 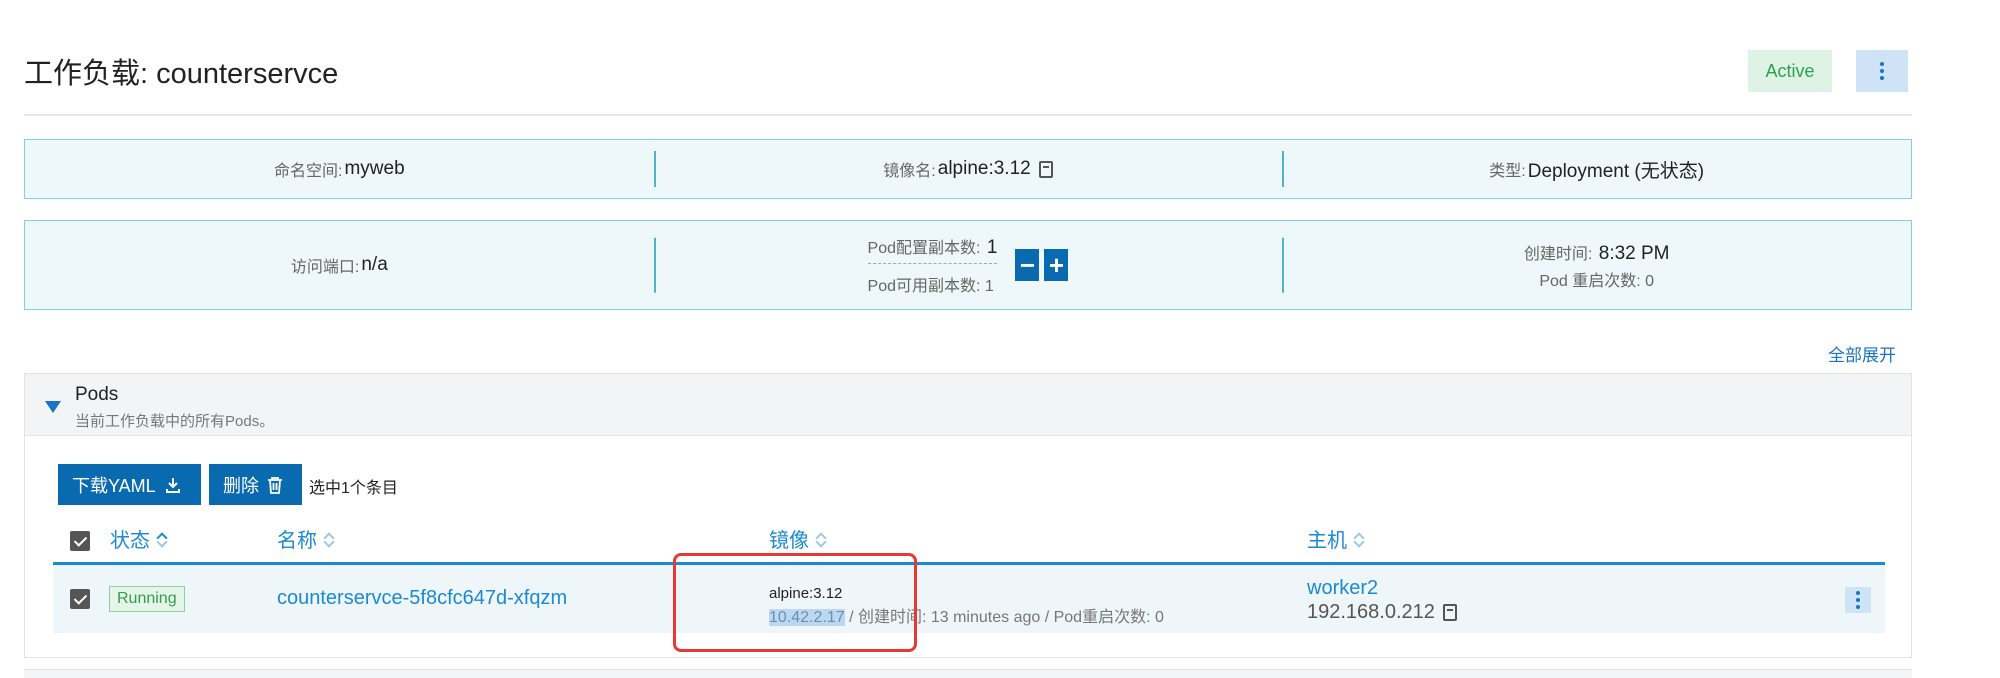 I want to click on download-yaml-button: 下载YAML, so click(x=129, y=484).